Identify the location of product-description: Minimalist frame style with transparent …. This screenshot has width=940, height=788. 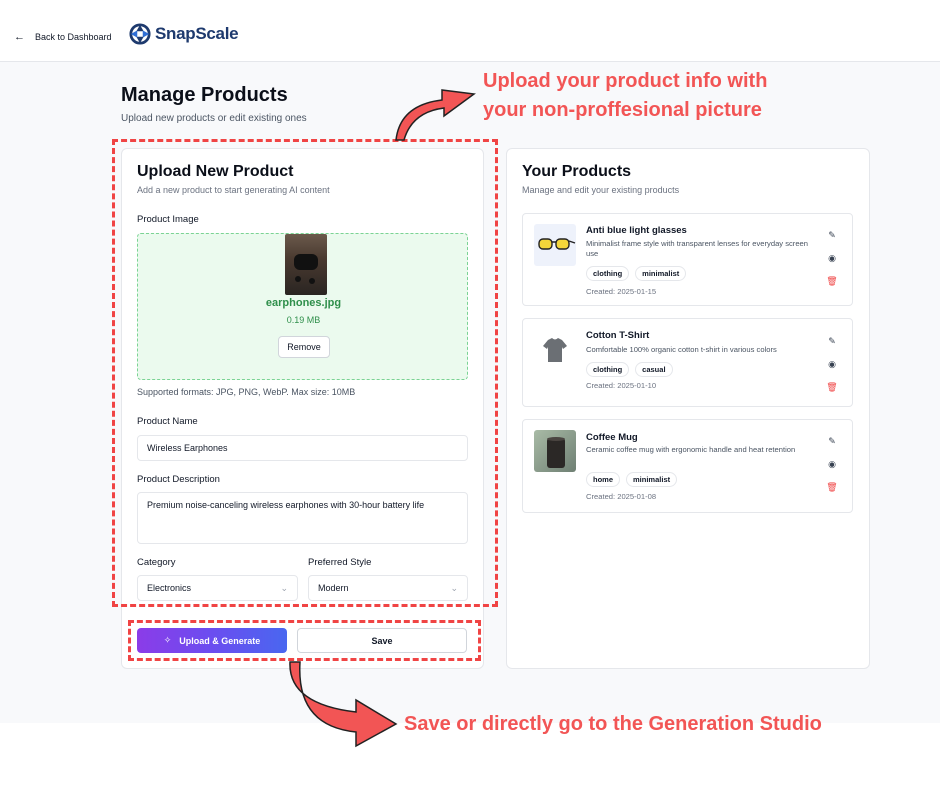
(697, 248).